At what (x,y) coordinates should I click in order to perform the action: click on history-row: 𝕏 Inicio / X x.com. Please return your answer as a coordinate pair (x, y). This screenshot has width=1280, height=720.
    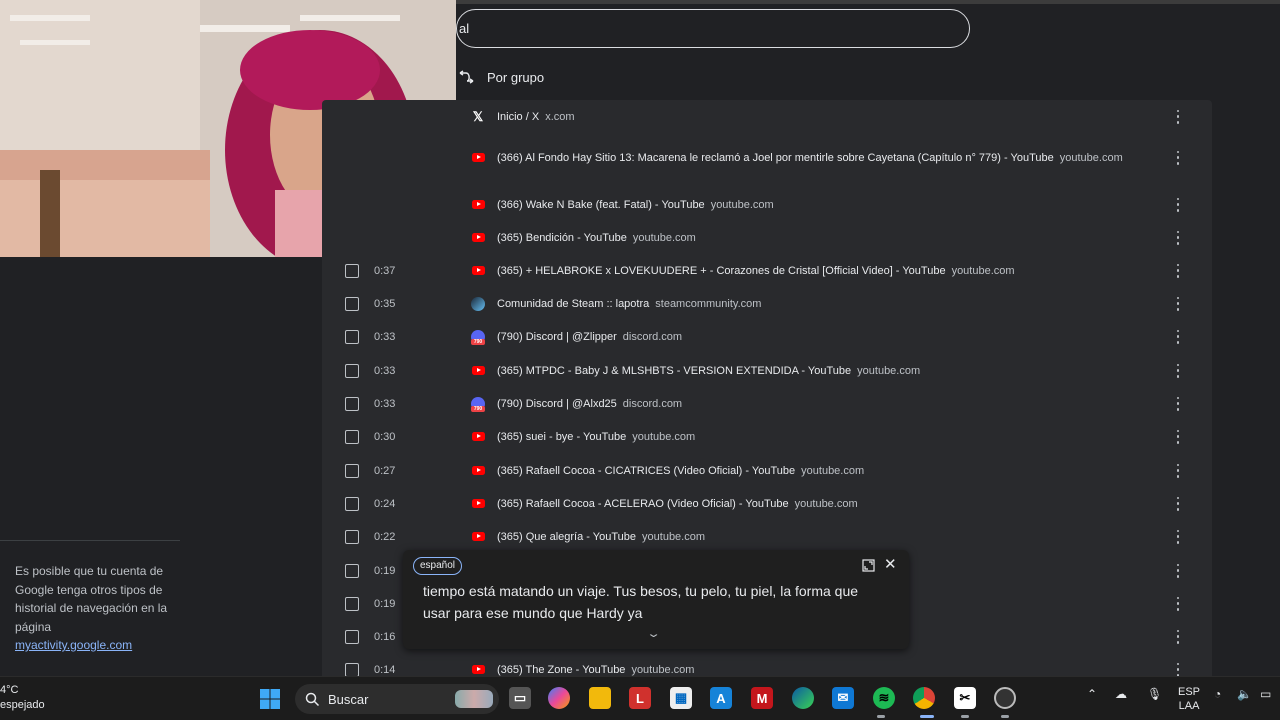
    Looking at the image, I should click on (767, 116).